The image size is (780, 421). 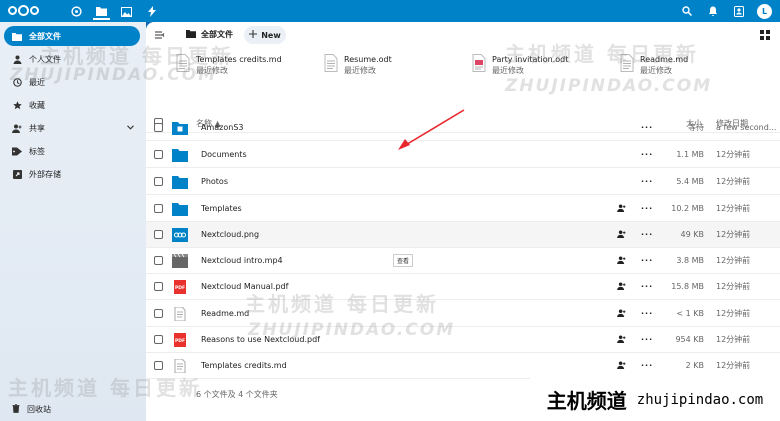 I want to click on sidebar-item-favorites: 收藏, so click(x=72, y=105).